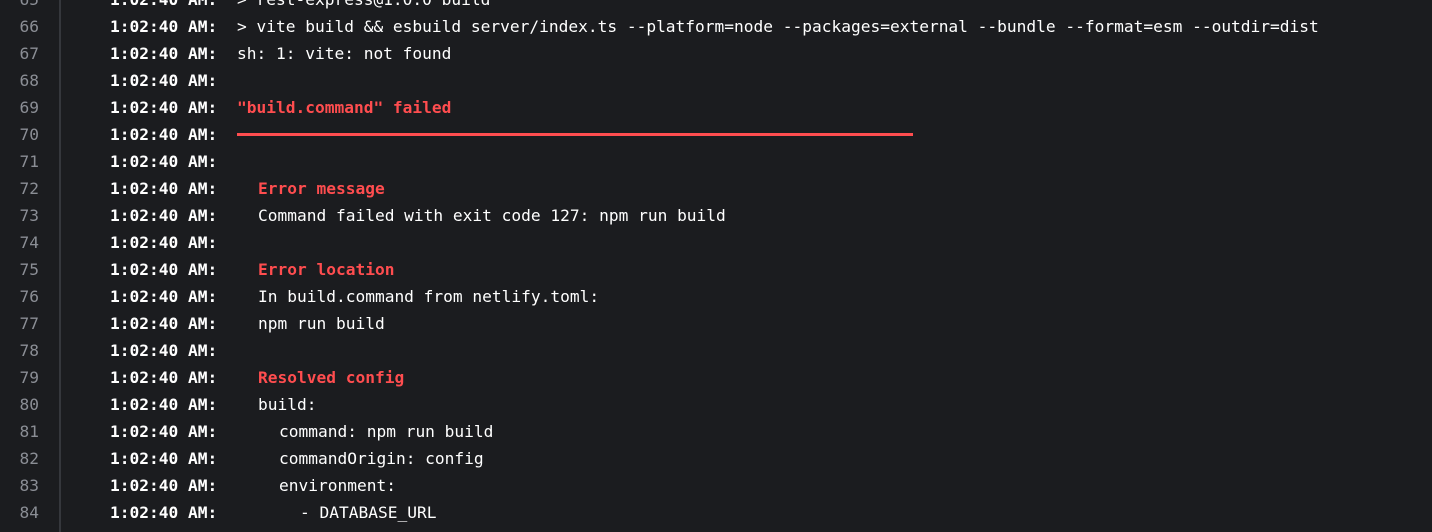  Describe the element at coordinates (20, 107) in the screenshot. I see `line-number: 69` at that location.